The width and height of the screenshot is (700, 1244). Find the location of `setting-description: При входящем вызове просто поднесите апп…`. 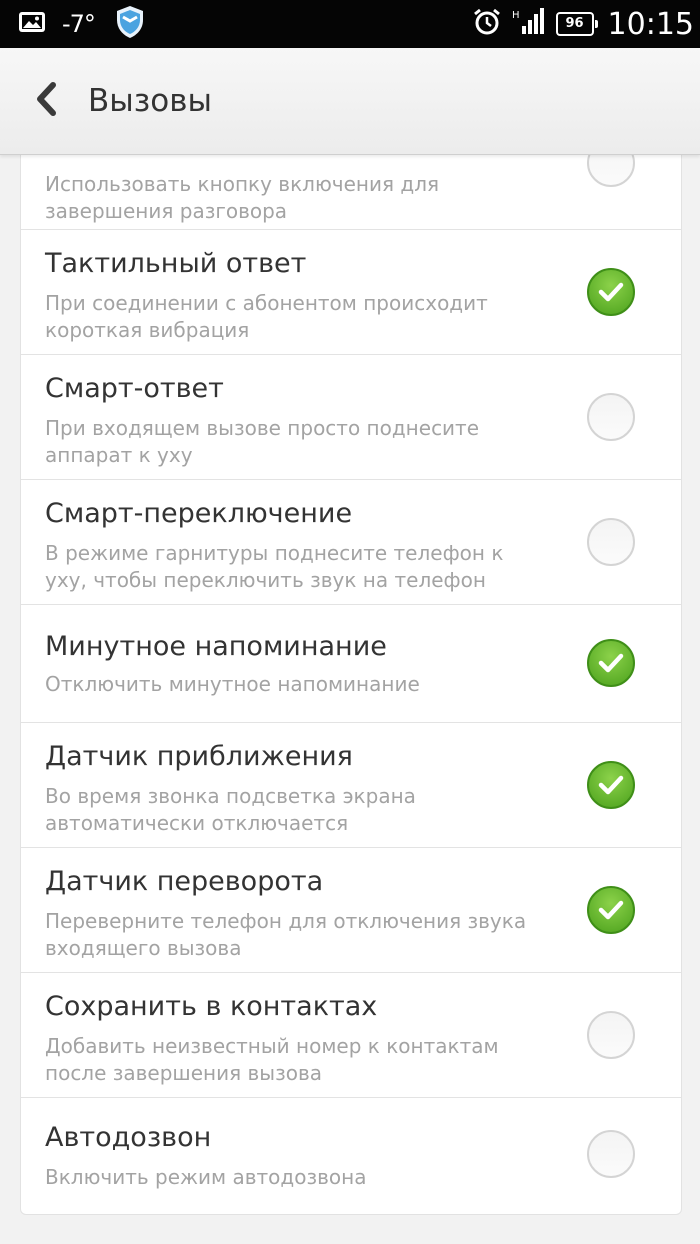

setting-description: При входящем вызове просто поднесите апп… is located at coordinates (262, 441).